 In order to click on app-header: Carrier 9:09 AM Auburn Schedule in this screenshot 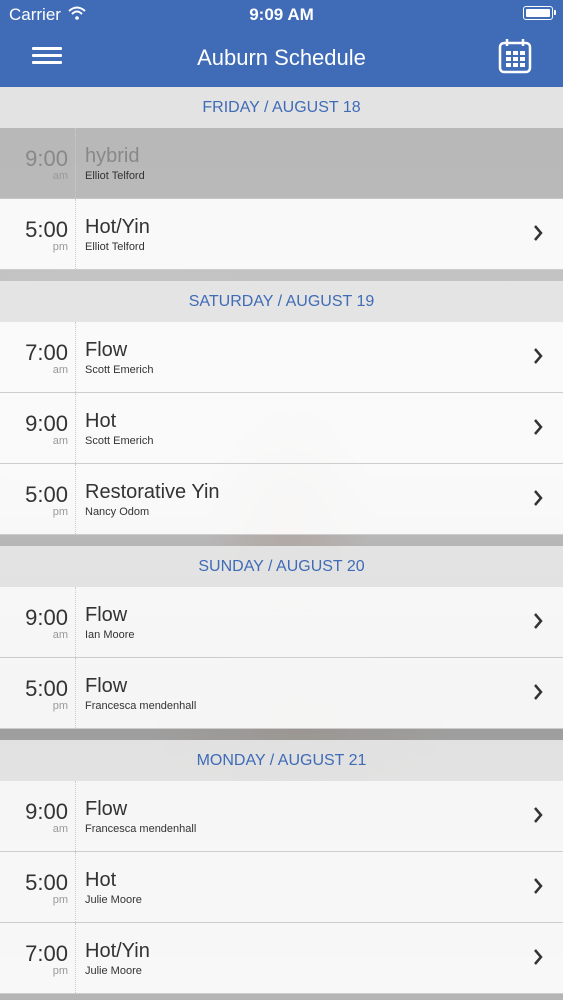, I will do `click(281, 43)`.